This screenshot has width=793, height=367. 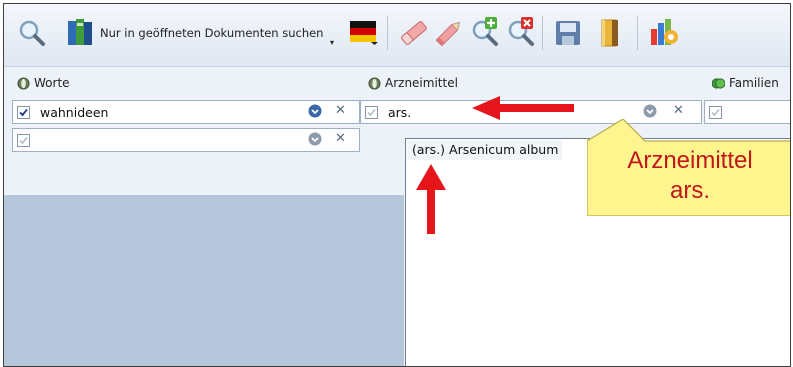 I want to click on search-open-documents-label: Nur in geöffneten Dokumenten suchen, so click(x=212, y=33).